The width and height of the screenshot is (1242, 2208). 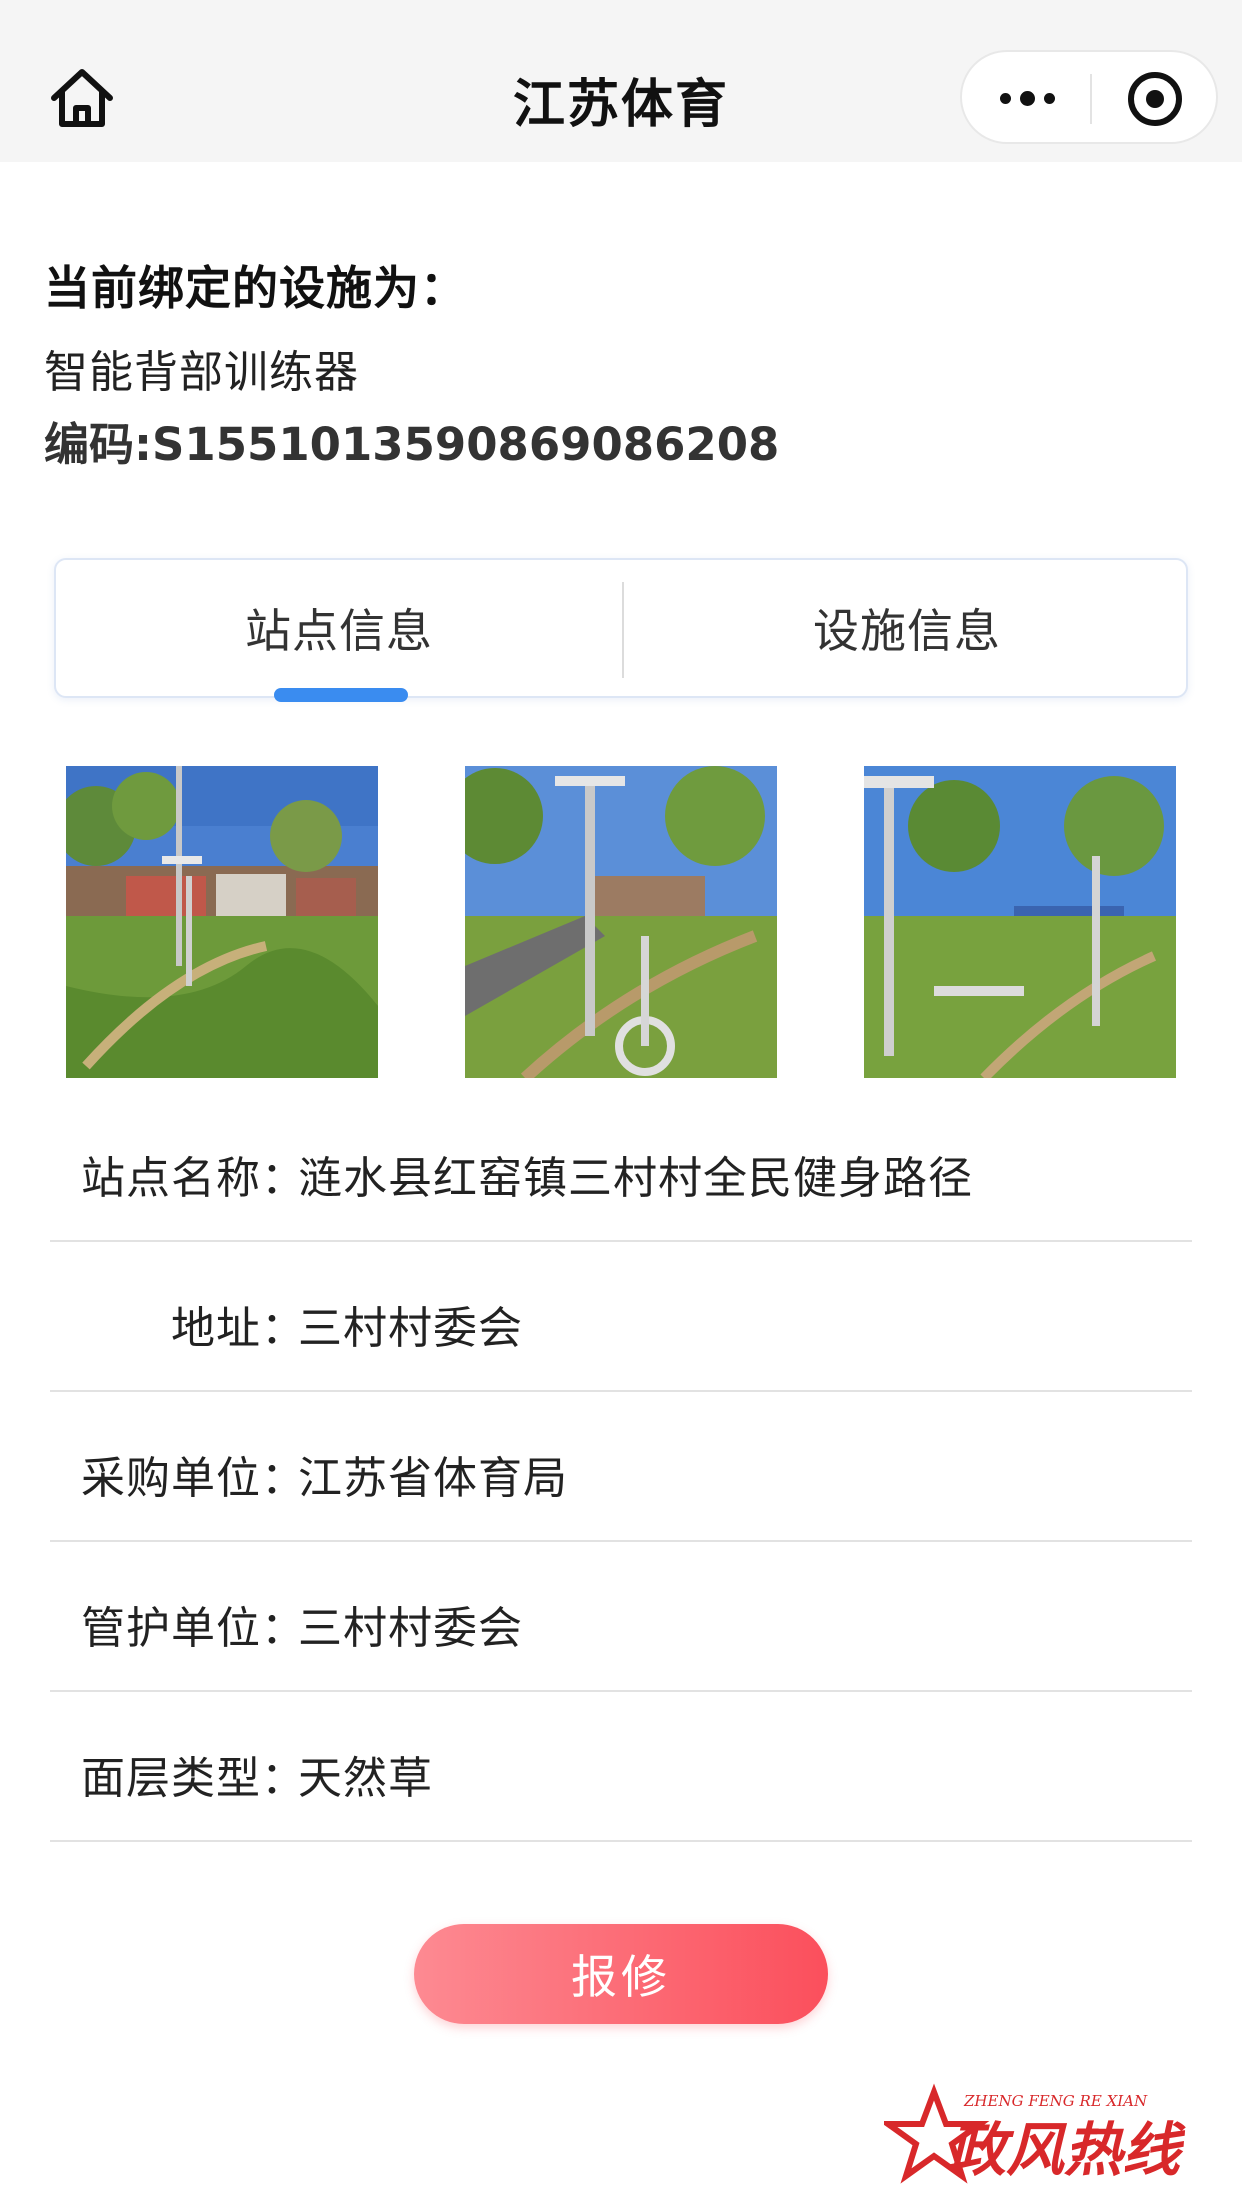 What do you see at coordinates (621, 1974) in the screenshot?
I see `repair-button: 报修` at bounding box center [621, 1974].